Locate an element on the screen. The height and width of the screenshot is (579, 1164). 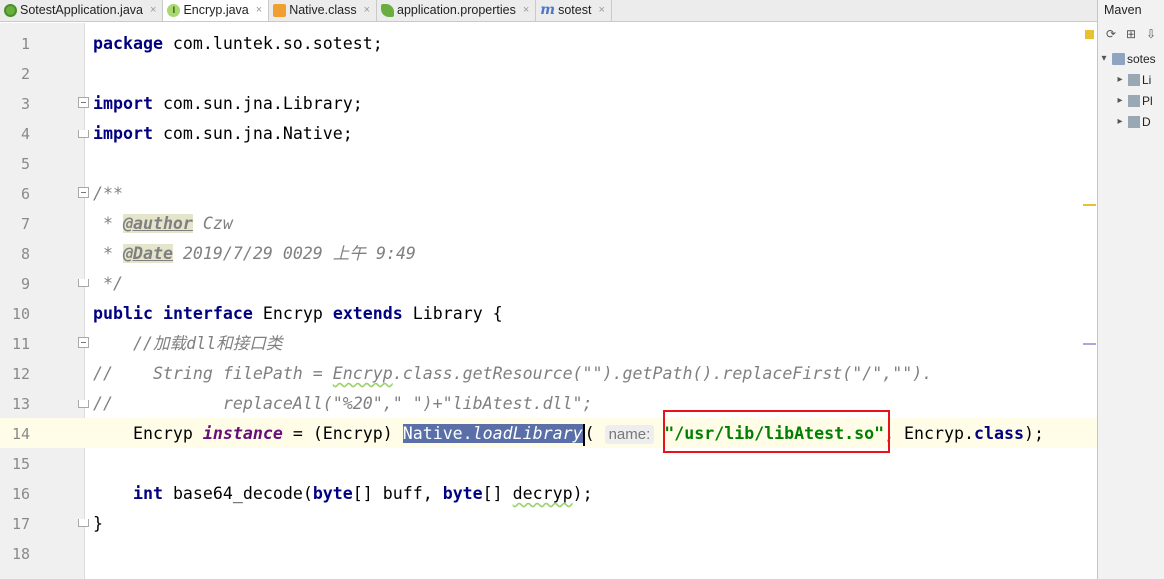
tree-label: sotes is located at coordinates (1141, 58).